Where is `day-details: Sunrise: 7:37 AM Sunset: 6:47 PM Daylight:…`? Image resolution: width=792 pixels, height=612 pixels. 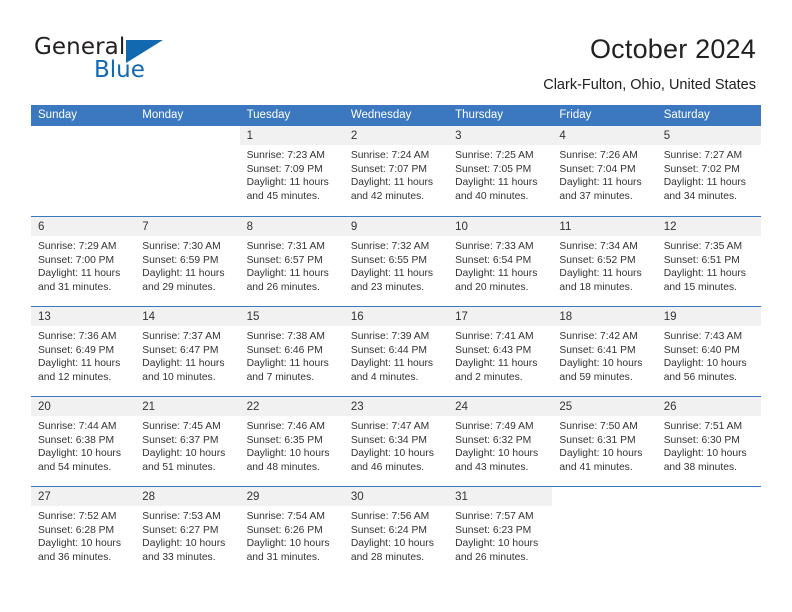
day-details: Sunrise: 7:37 AM Sunset: 6:47 PM Daylight:… is located at coordinates (187, 355).